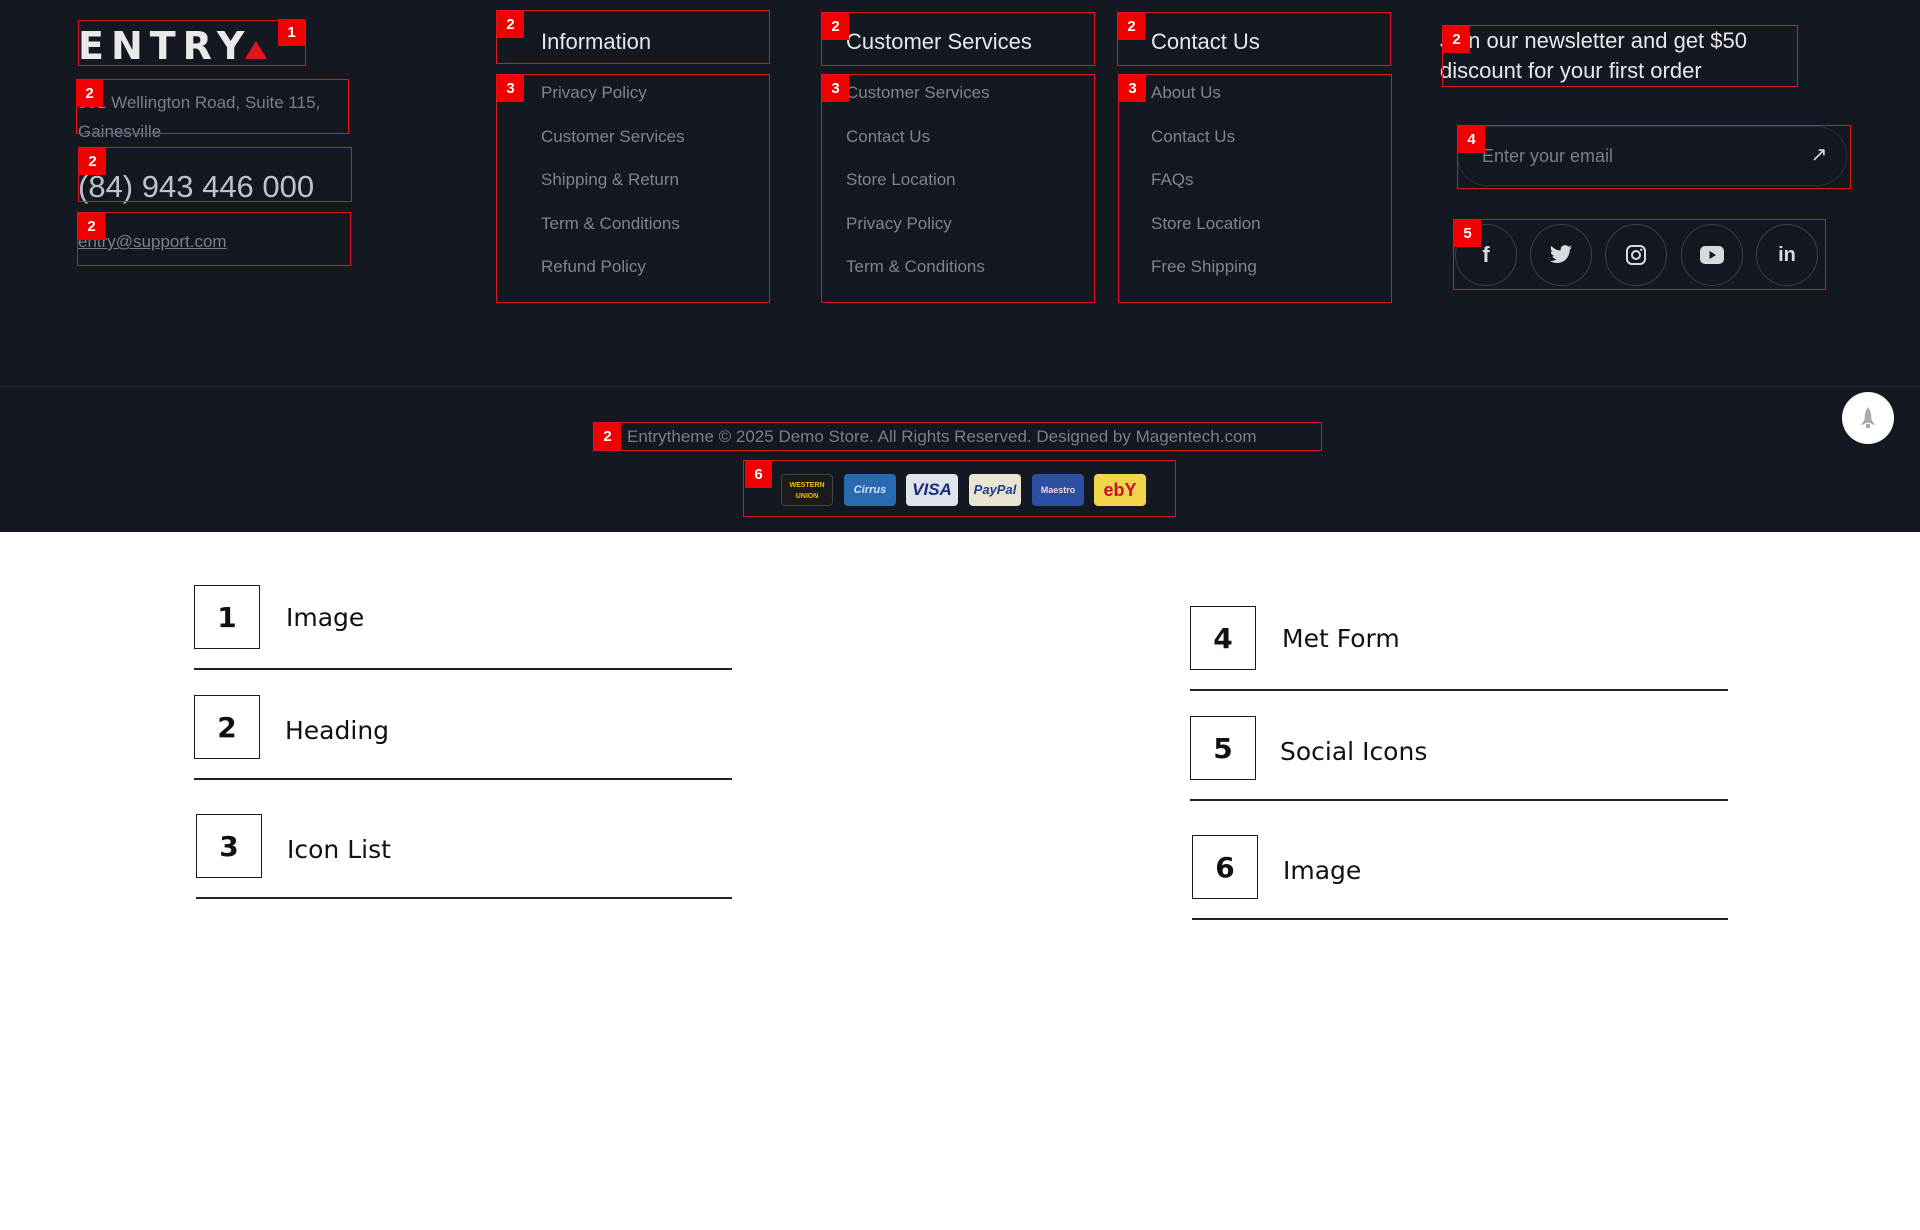 This screenshot has width=1920, height=1230. I want to click on annotation-badge: 5, so click(1467, 233).